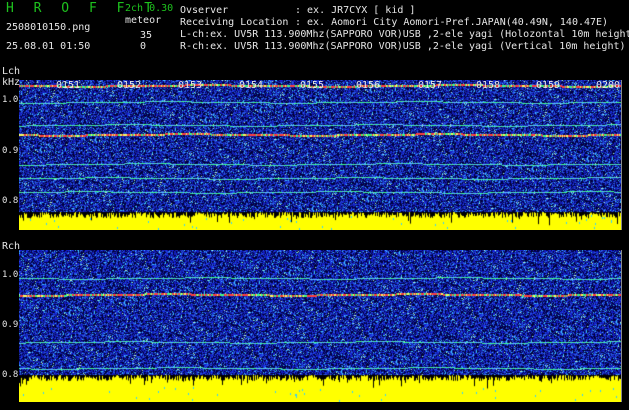 This screenshot has height=410, width=629. What do you see at coordinates (10, 275) in the screenshot?
I see `rch-tick-1-0: 1.0` at bounding box center [10, 275].